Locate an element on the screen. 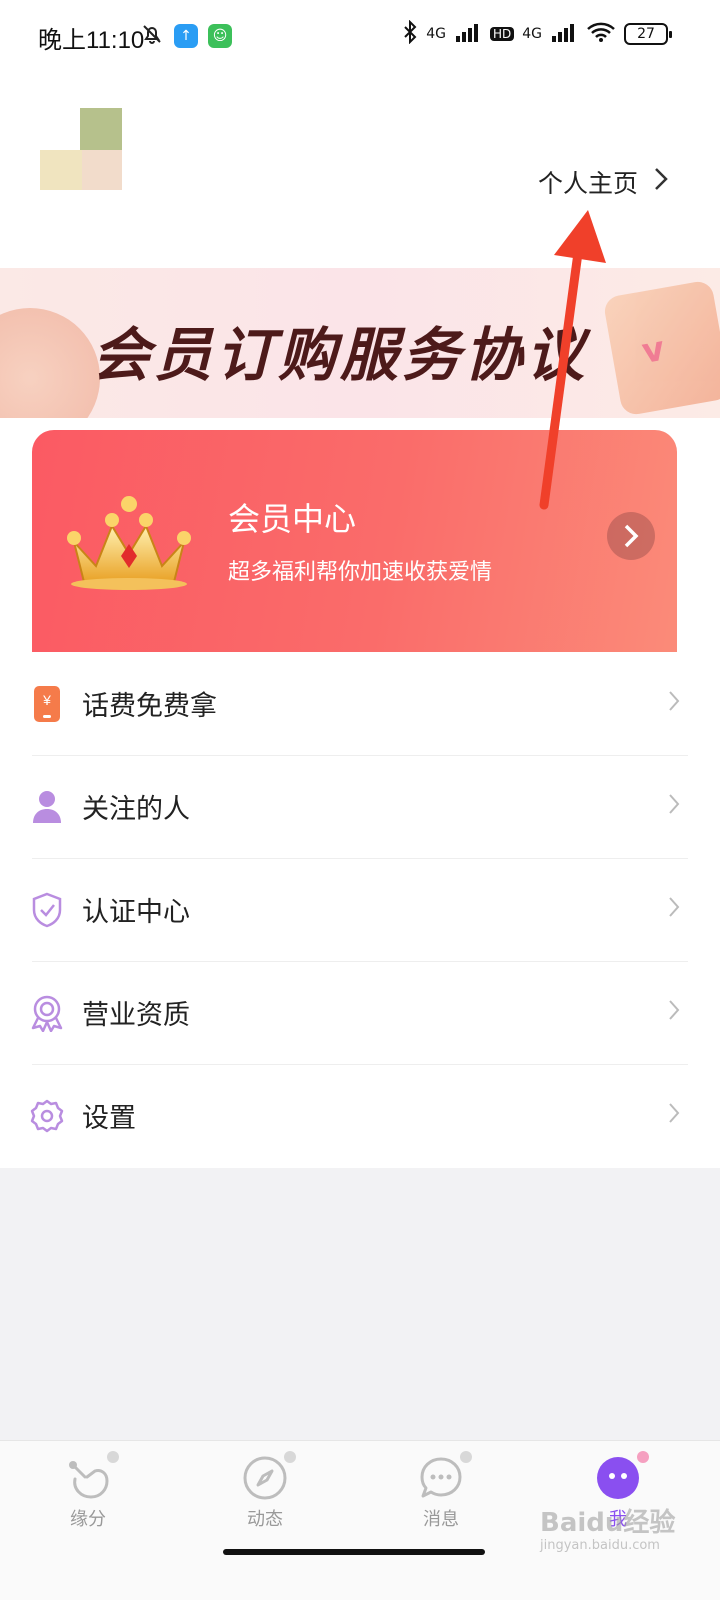 The image size is (720, 1600). vip-center-subtitle: 超多福利帮你加速收获爱情 is located at coordinates (360, 572).